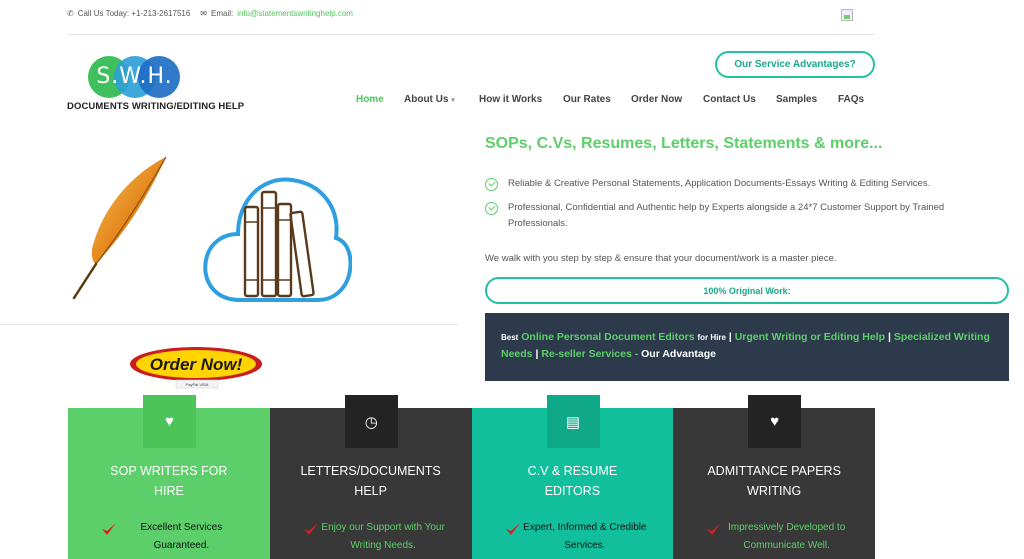 The image size is (1024, 559). I want to click on nav-how-it-works: How it Works, so click(510, 99).